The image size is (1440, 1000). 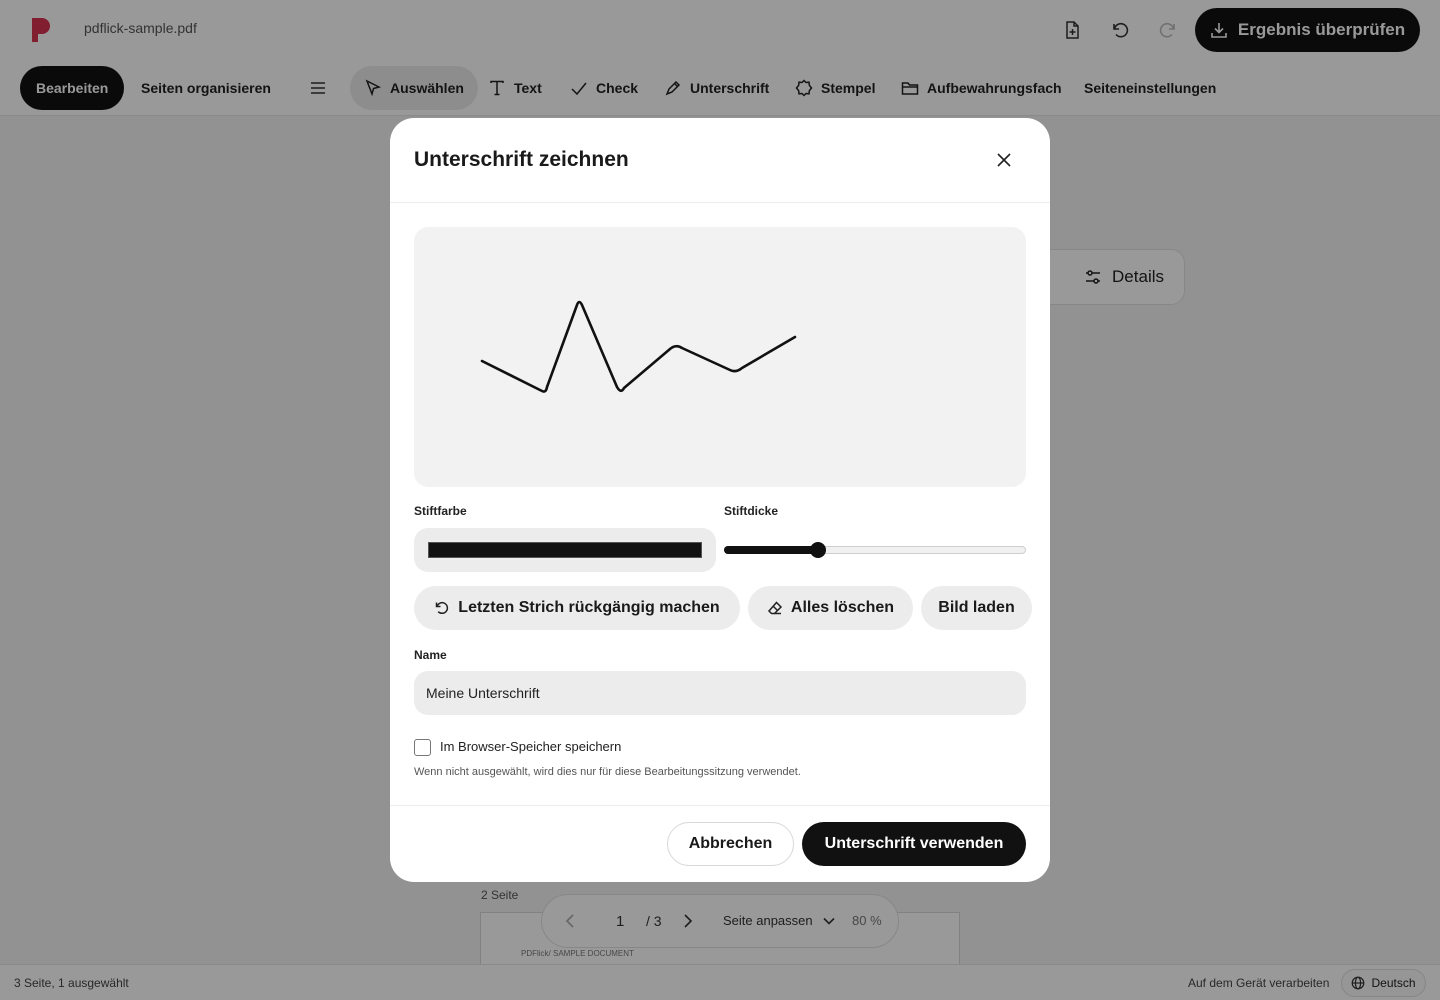 What do you see at coordinates (422, 747) in the screenshot?
I see `save-in-browser-checkbox` at bounding box center [422, 747].